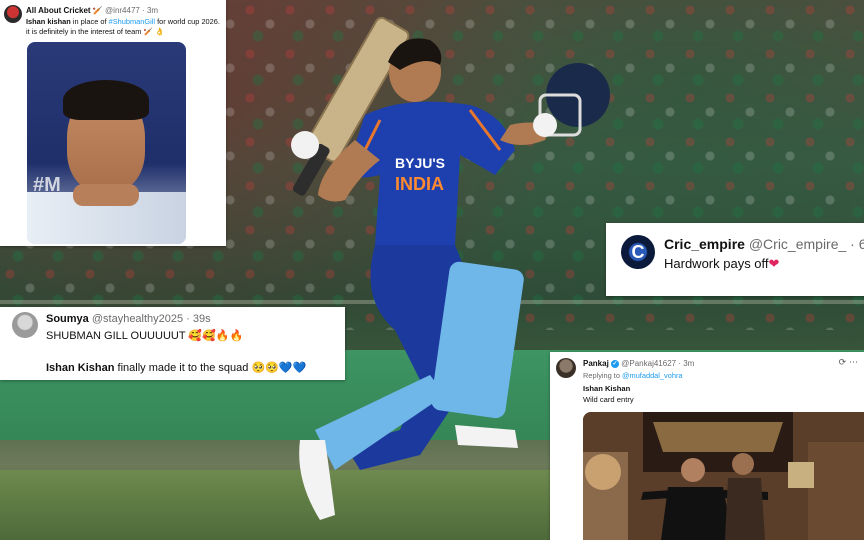 Image resolution: width=864 pixels, height=540 pixels. What do you see at coordinates (716, 263) in the screenshot?
I see `tweet-text-body: Hardwork pays off` at bounding box center [716, 263].